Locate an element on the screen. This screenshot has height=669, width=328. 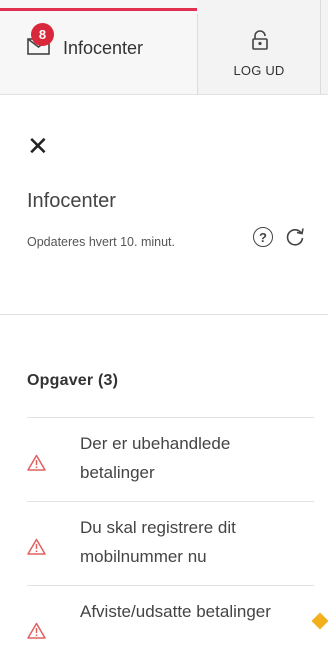
task-item: Der er ubehandlede betalinger is located at coordinates (170, 459).